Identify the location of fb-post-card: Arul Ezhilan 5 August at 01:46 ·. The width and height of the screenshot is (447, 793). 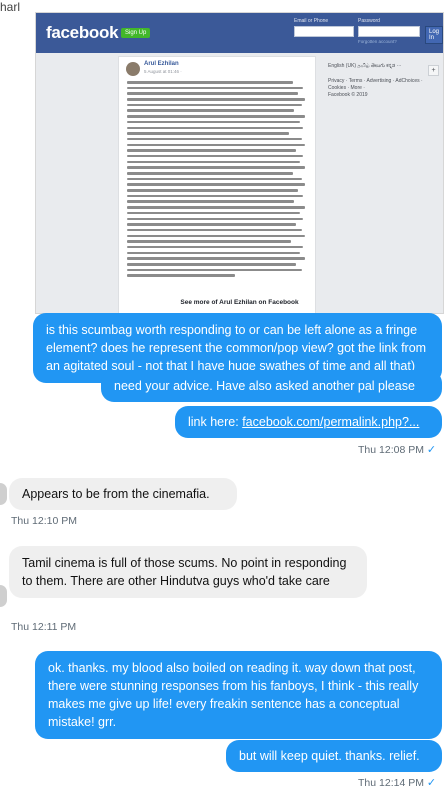
(217, 184).